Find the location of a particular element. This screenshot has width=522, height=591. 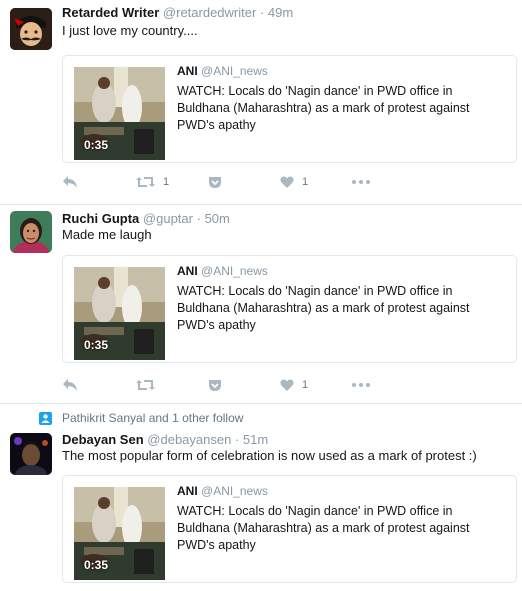

retweet-button: 1 is located at coordinates (152, 182).